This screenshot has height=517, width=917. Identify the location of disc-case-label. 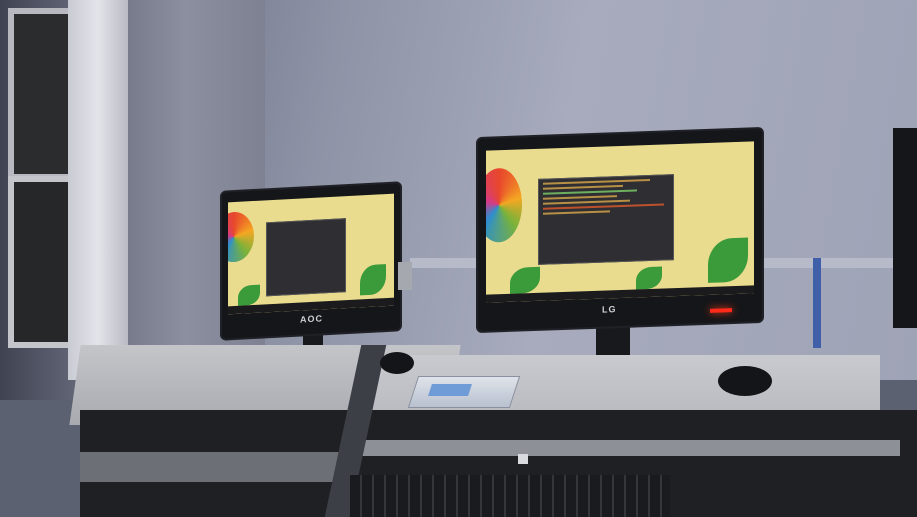
(450, 390).